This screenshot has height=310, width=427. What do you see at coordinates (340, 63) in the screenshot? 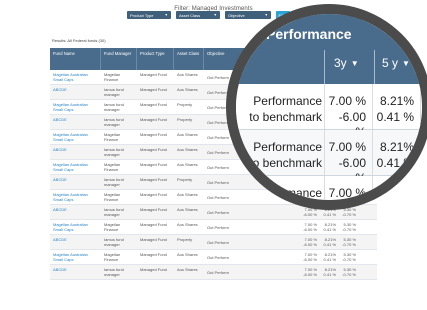
I see `zoom-col-3y-label: 3y` at bounding box center [340, 63].